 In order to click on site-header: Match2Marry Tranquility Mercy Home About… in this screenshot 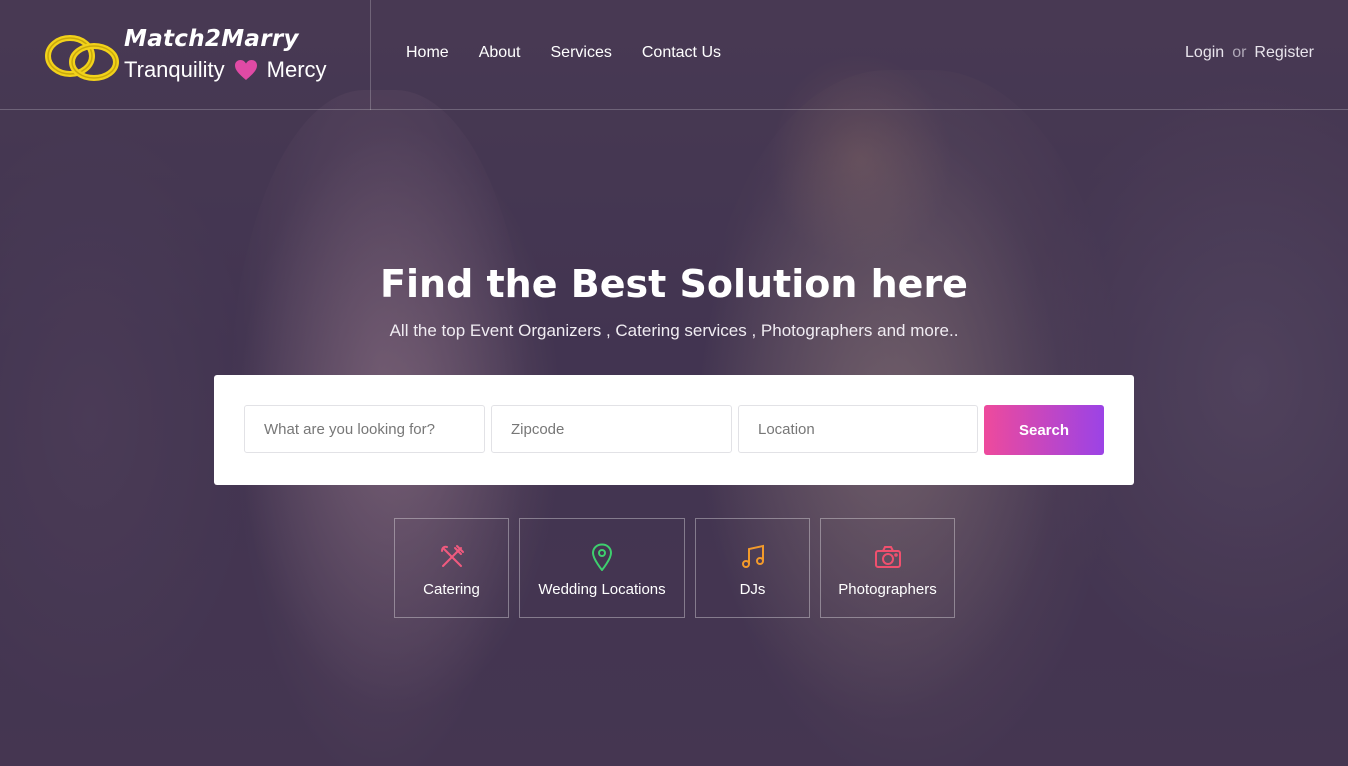, I will do `click(674, 55)`.